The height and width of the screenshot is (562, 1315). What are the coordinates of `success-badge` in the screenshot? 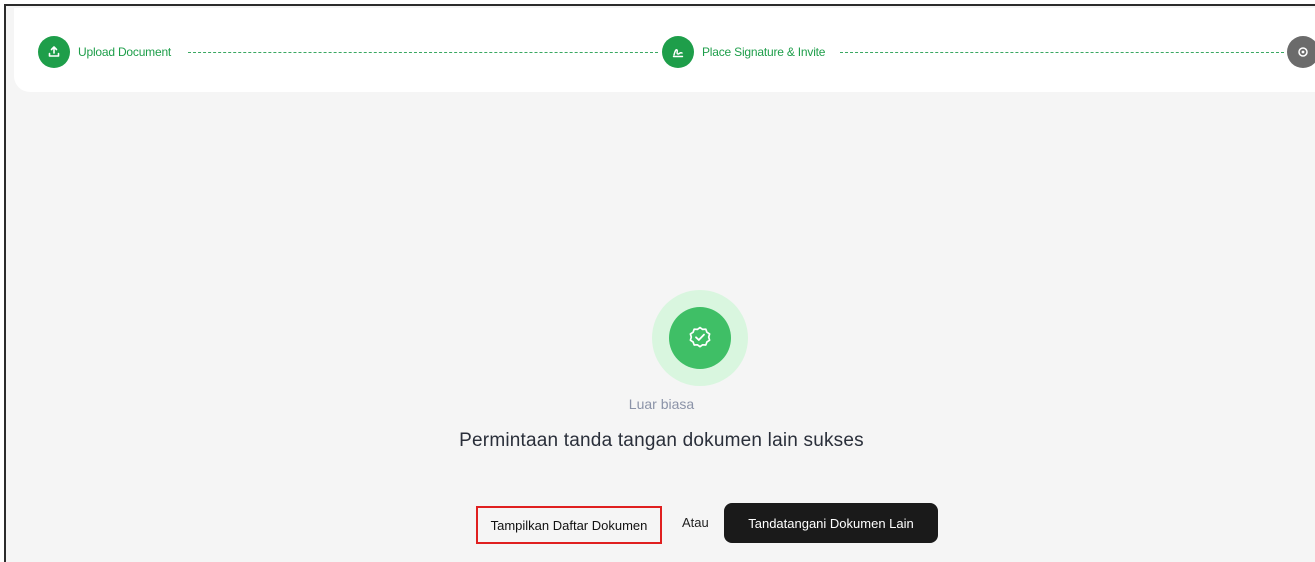 It's located at (700, 338).